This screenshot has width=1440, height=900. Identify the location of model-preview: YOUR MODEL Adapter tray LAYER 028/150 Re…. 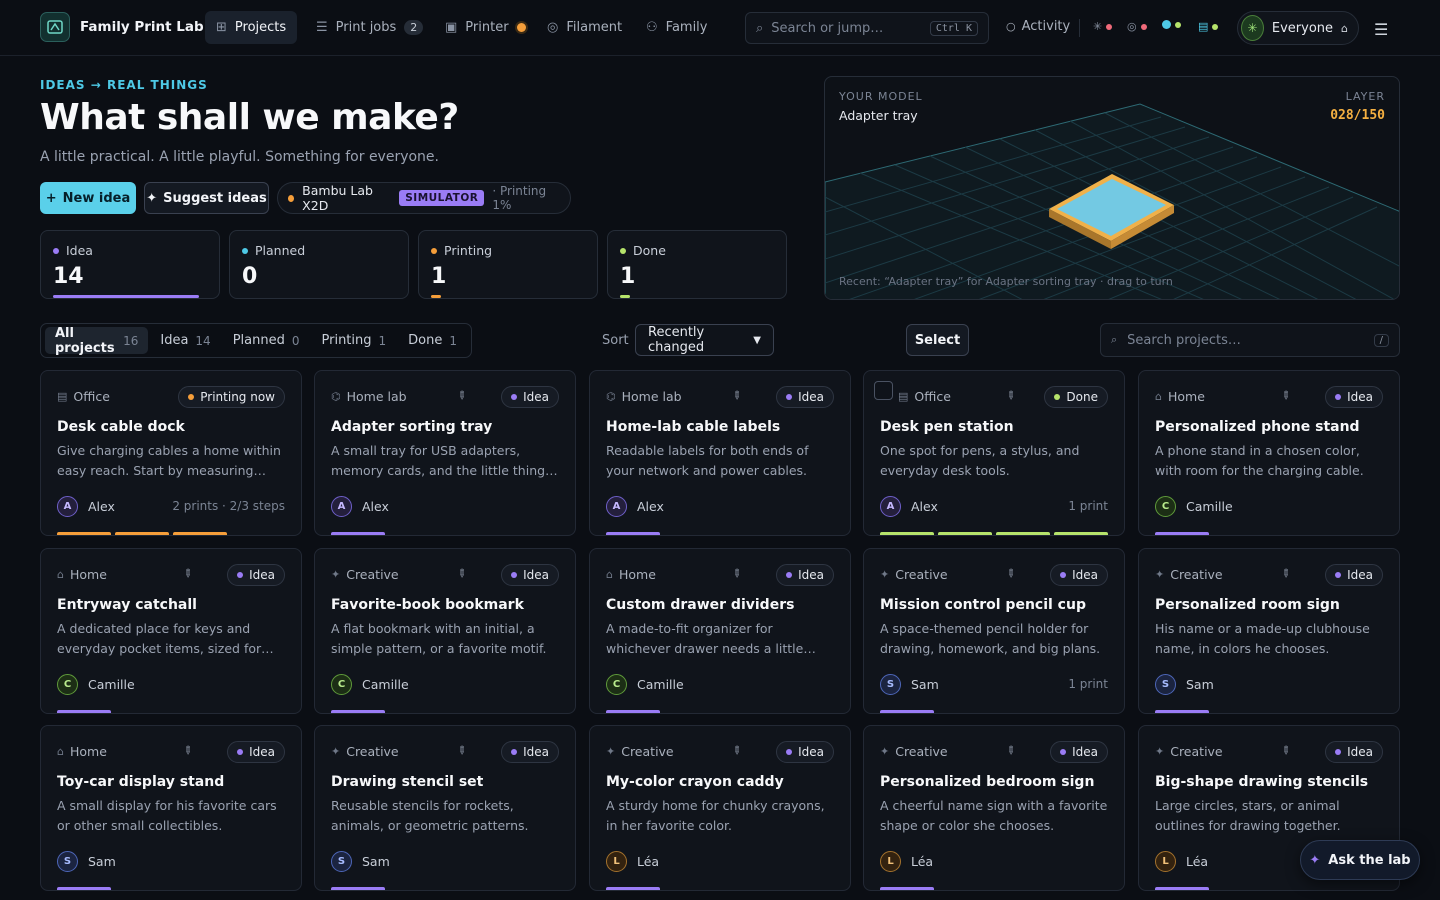
(1112, 188).